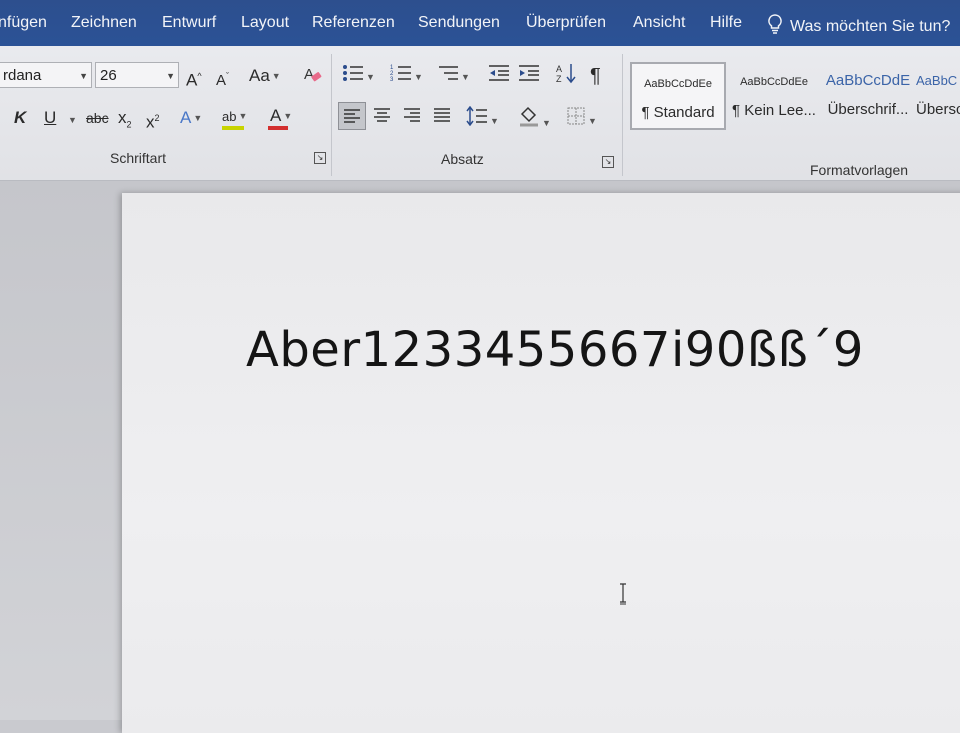  Describe the element at coordinates (529, 73) in the screenshot. I see `increase-indent-icon` at that location.